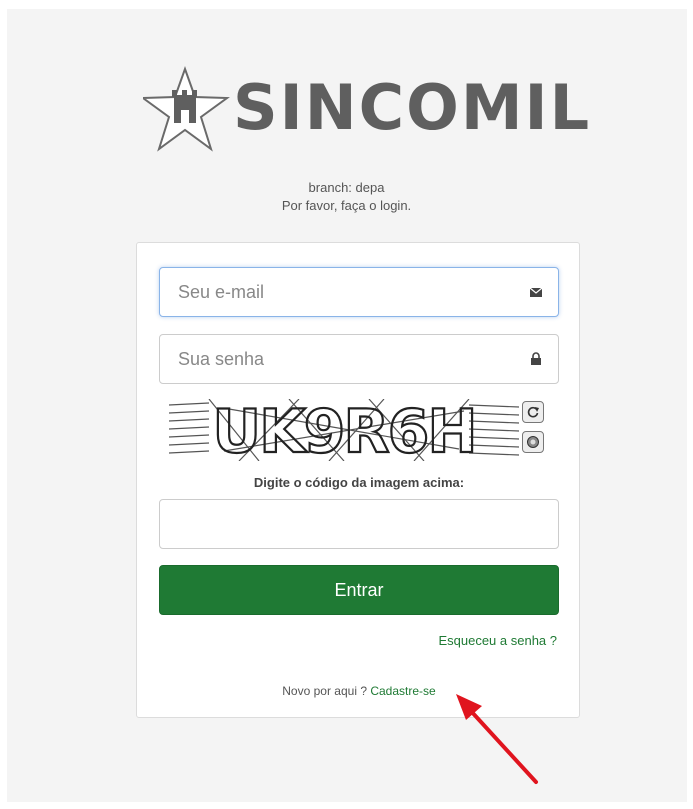  Describe the element at coordinates (346, 205) in the screenshot. I see `login-message: Por favor, faça o login.` at that location.